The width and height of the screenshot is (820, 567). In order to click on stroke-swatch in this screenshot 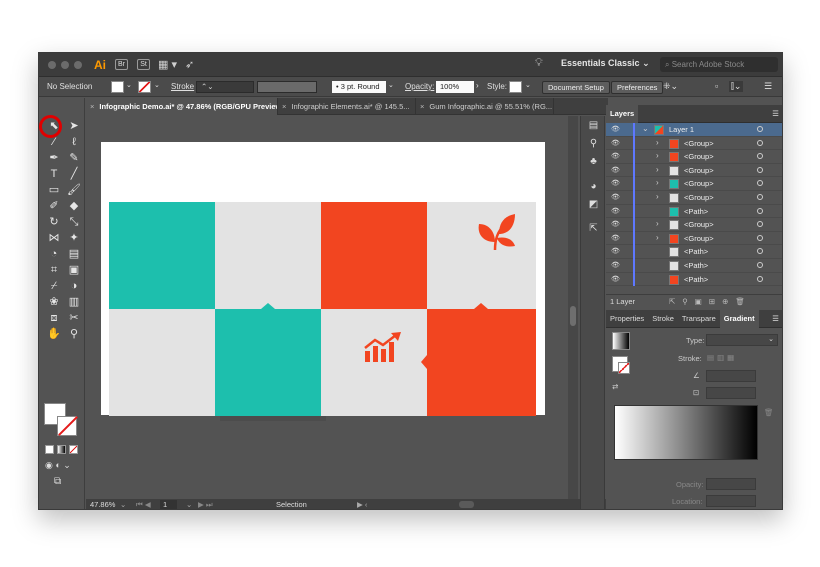, I will do `click(144, 87)`.